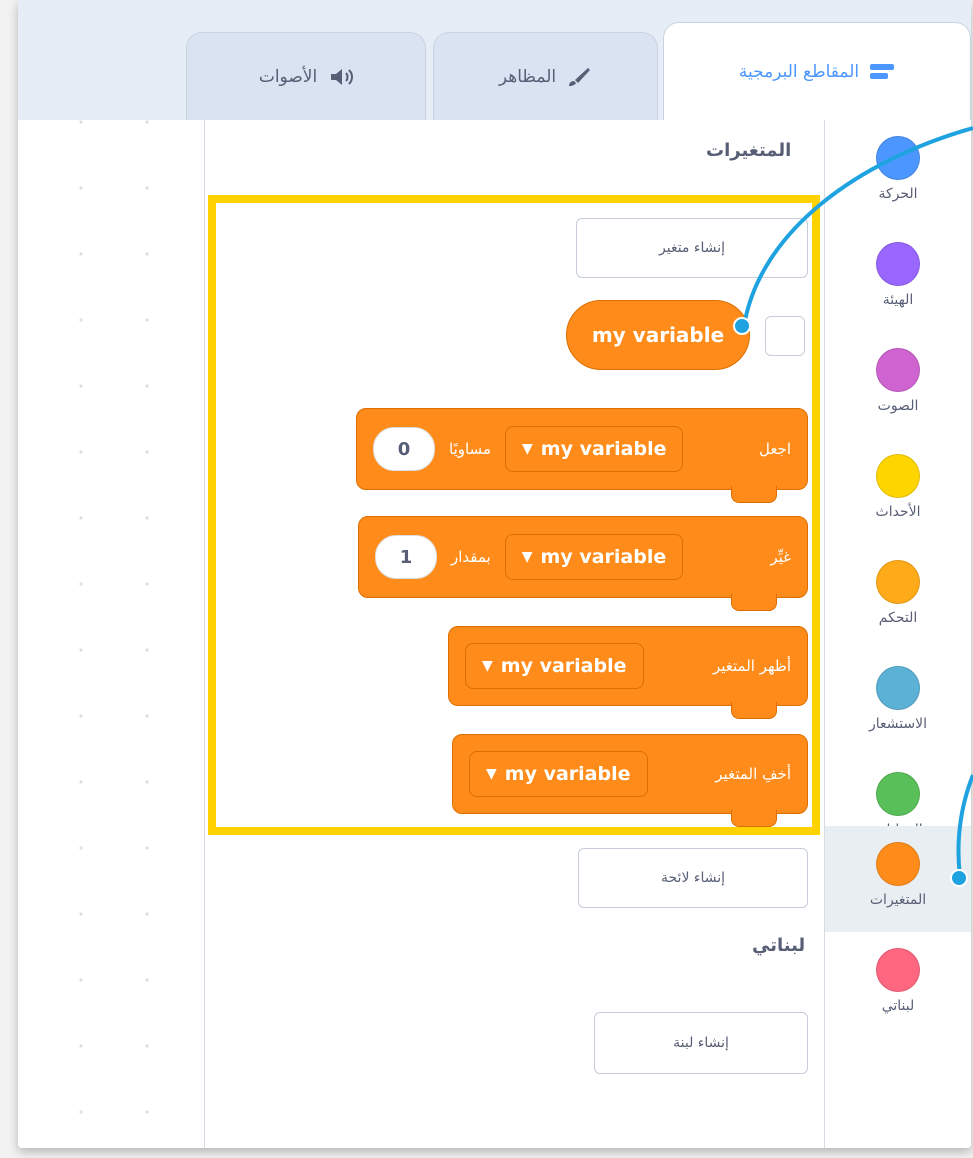 This screenshot has width=973, height=1158. I want to click on category-events: الأحداث, so click(898, 491).